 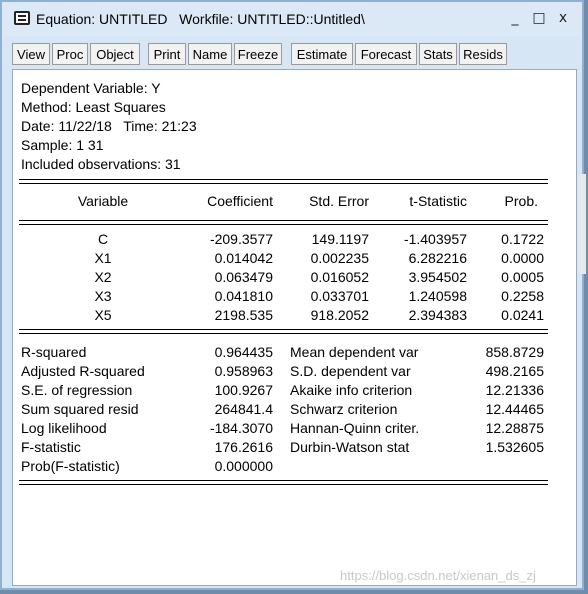 What do you see at coordinates (339, 296) in the screenshot?
I see `table-cell-std-error: 0.033701` at bounding box center [339, 296].